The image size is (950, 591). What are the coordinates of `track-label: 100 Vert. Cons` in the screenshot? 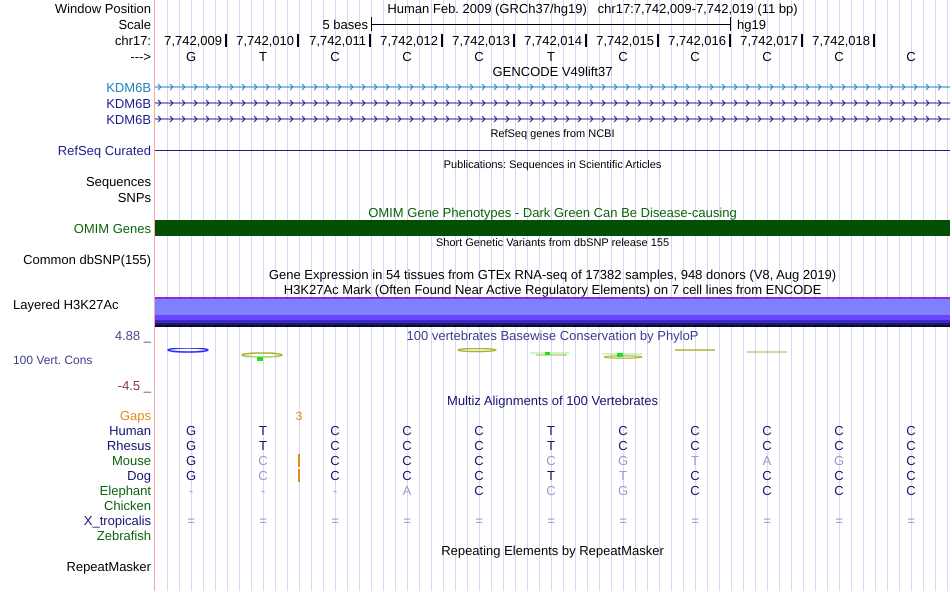 It's located at (52, 360).